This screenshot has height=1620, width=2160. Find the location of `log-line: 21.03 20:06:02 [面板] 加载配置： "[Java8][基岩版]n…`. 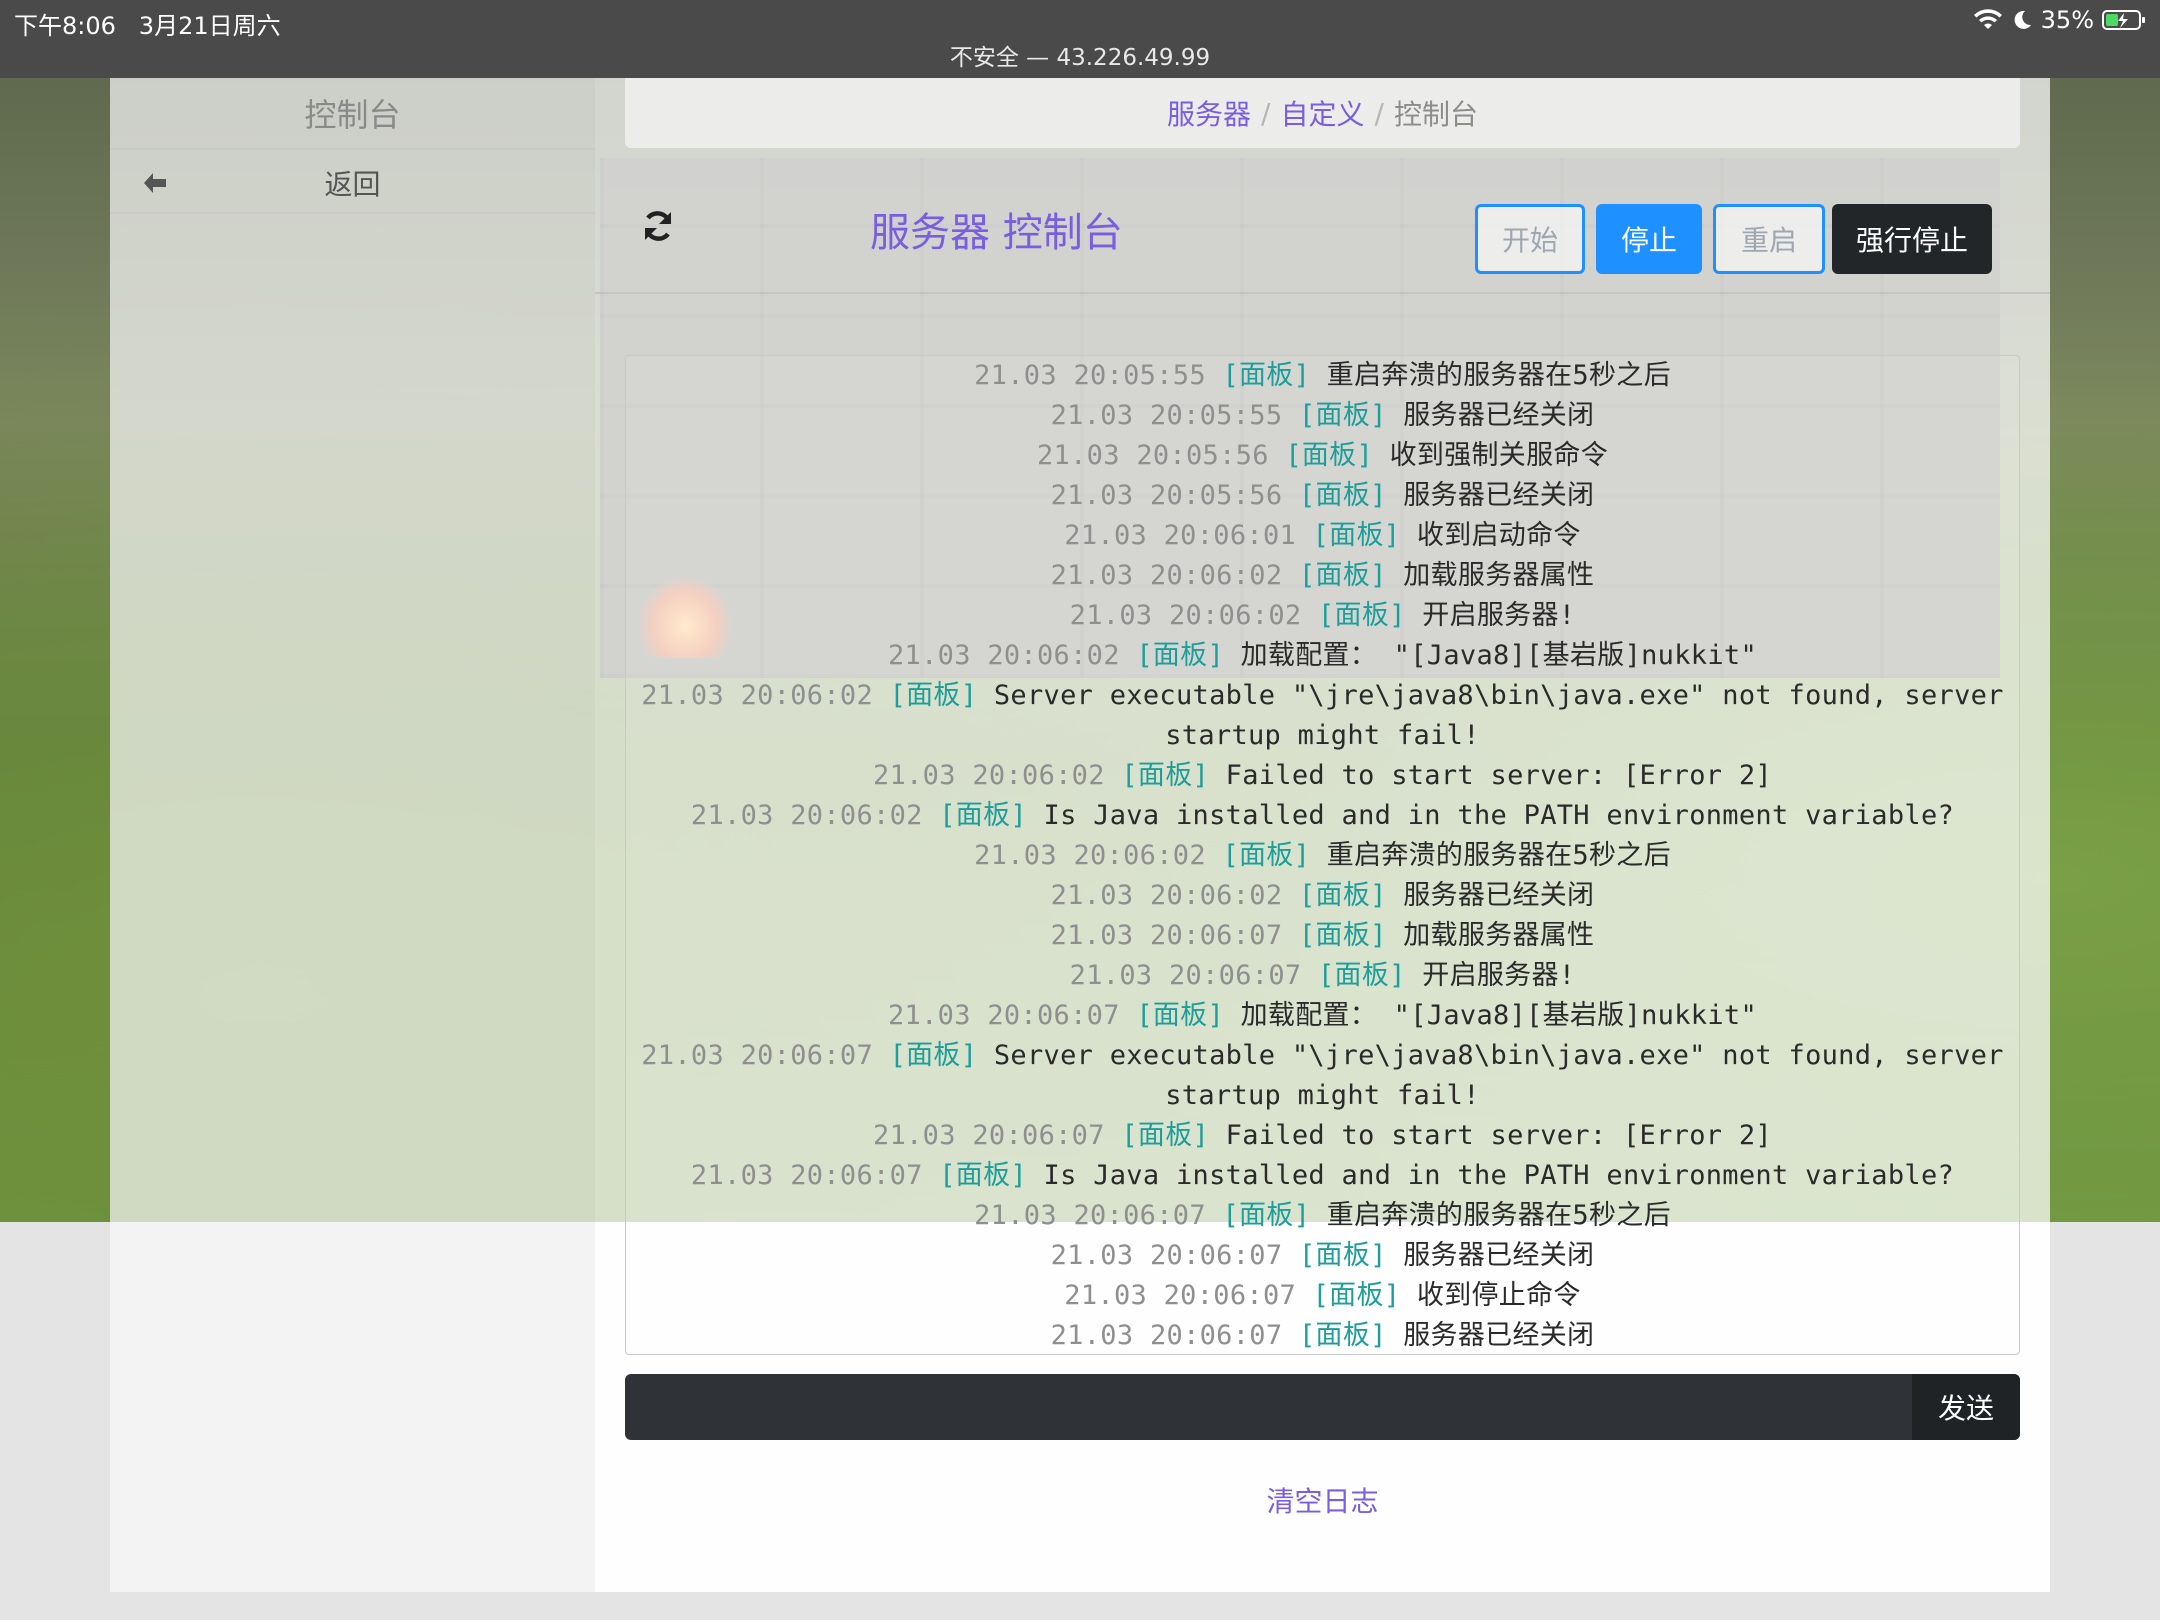

log-line: 21.03 20:06:02 [面板] 加载配置： "[Java8][基岩版]n… is located at coordinates (1322, 656).